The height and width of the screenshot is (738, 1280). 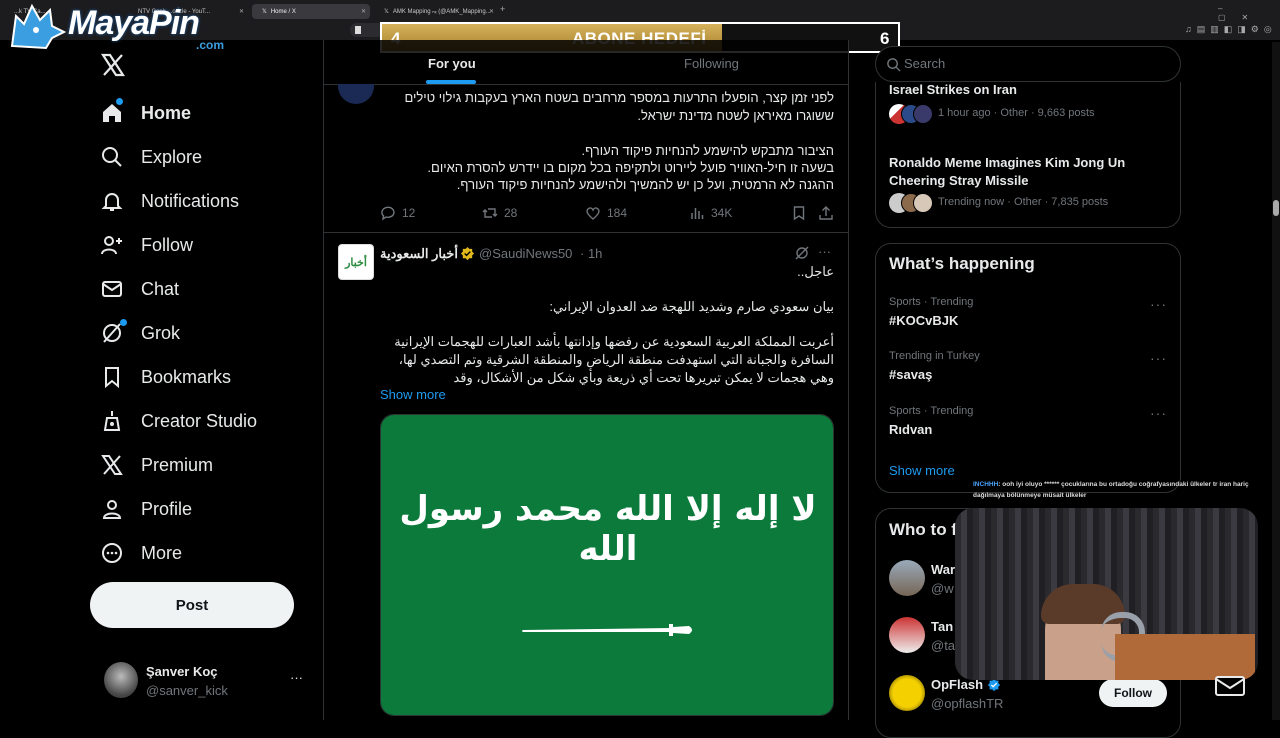 I want to click on sidebar-item-label: More, so click(x=162, y=552).